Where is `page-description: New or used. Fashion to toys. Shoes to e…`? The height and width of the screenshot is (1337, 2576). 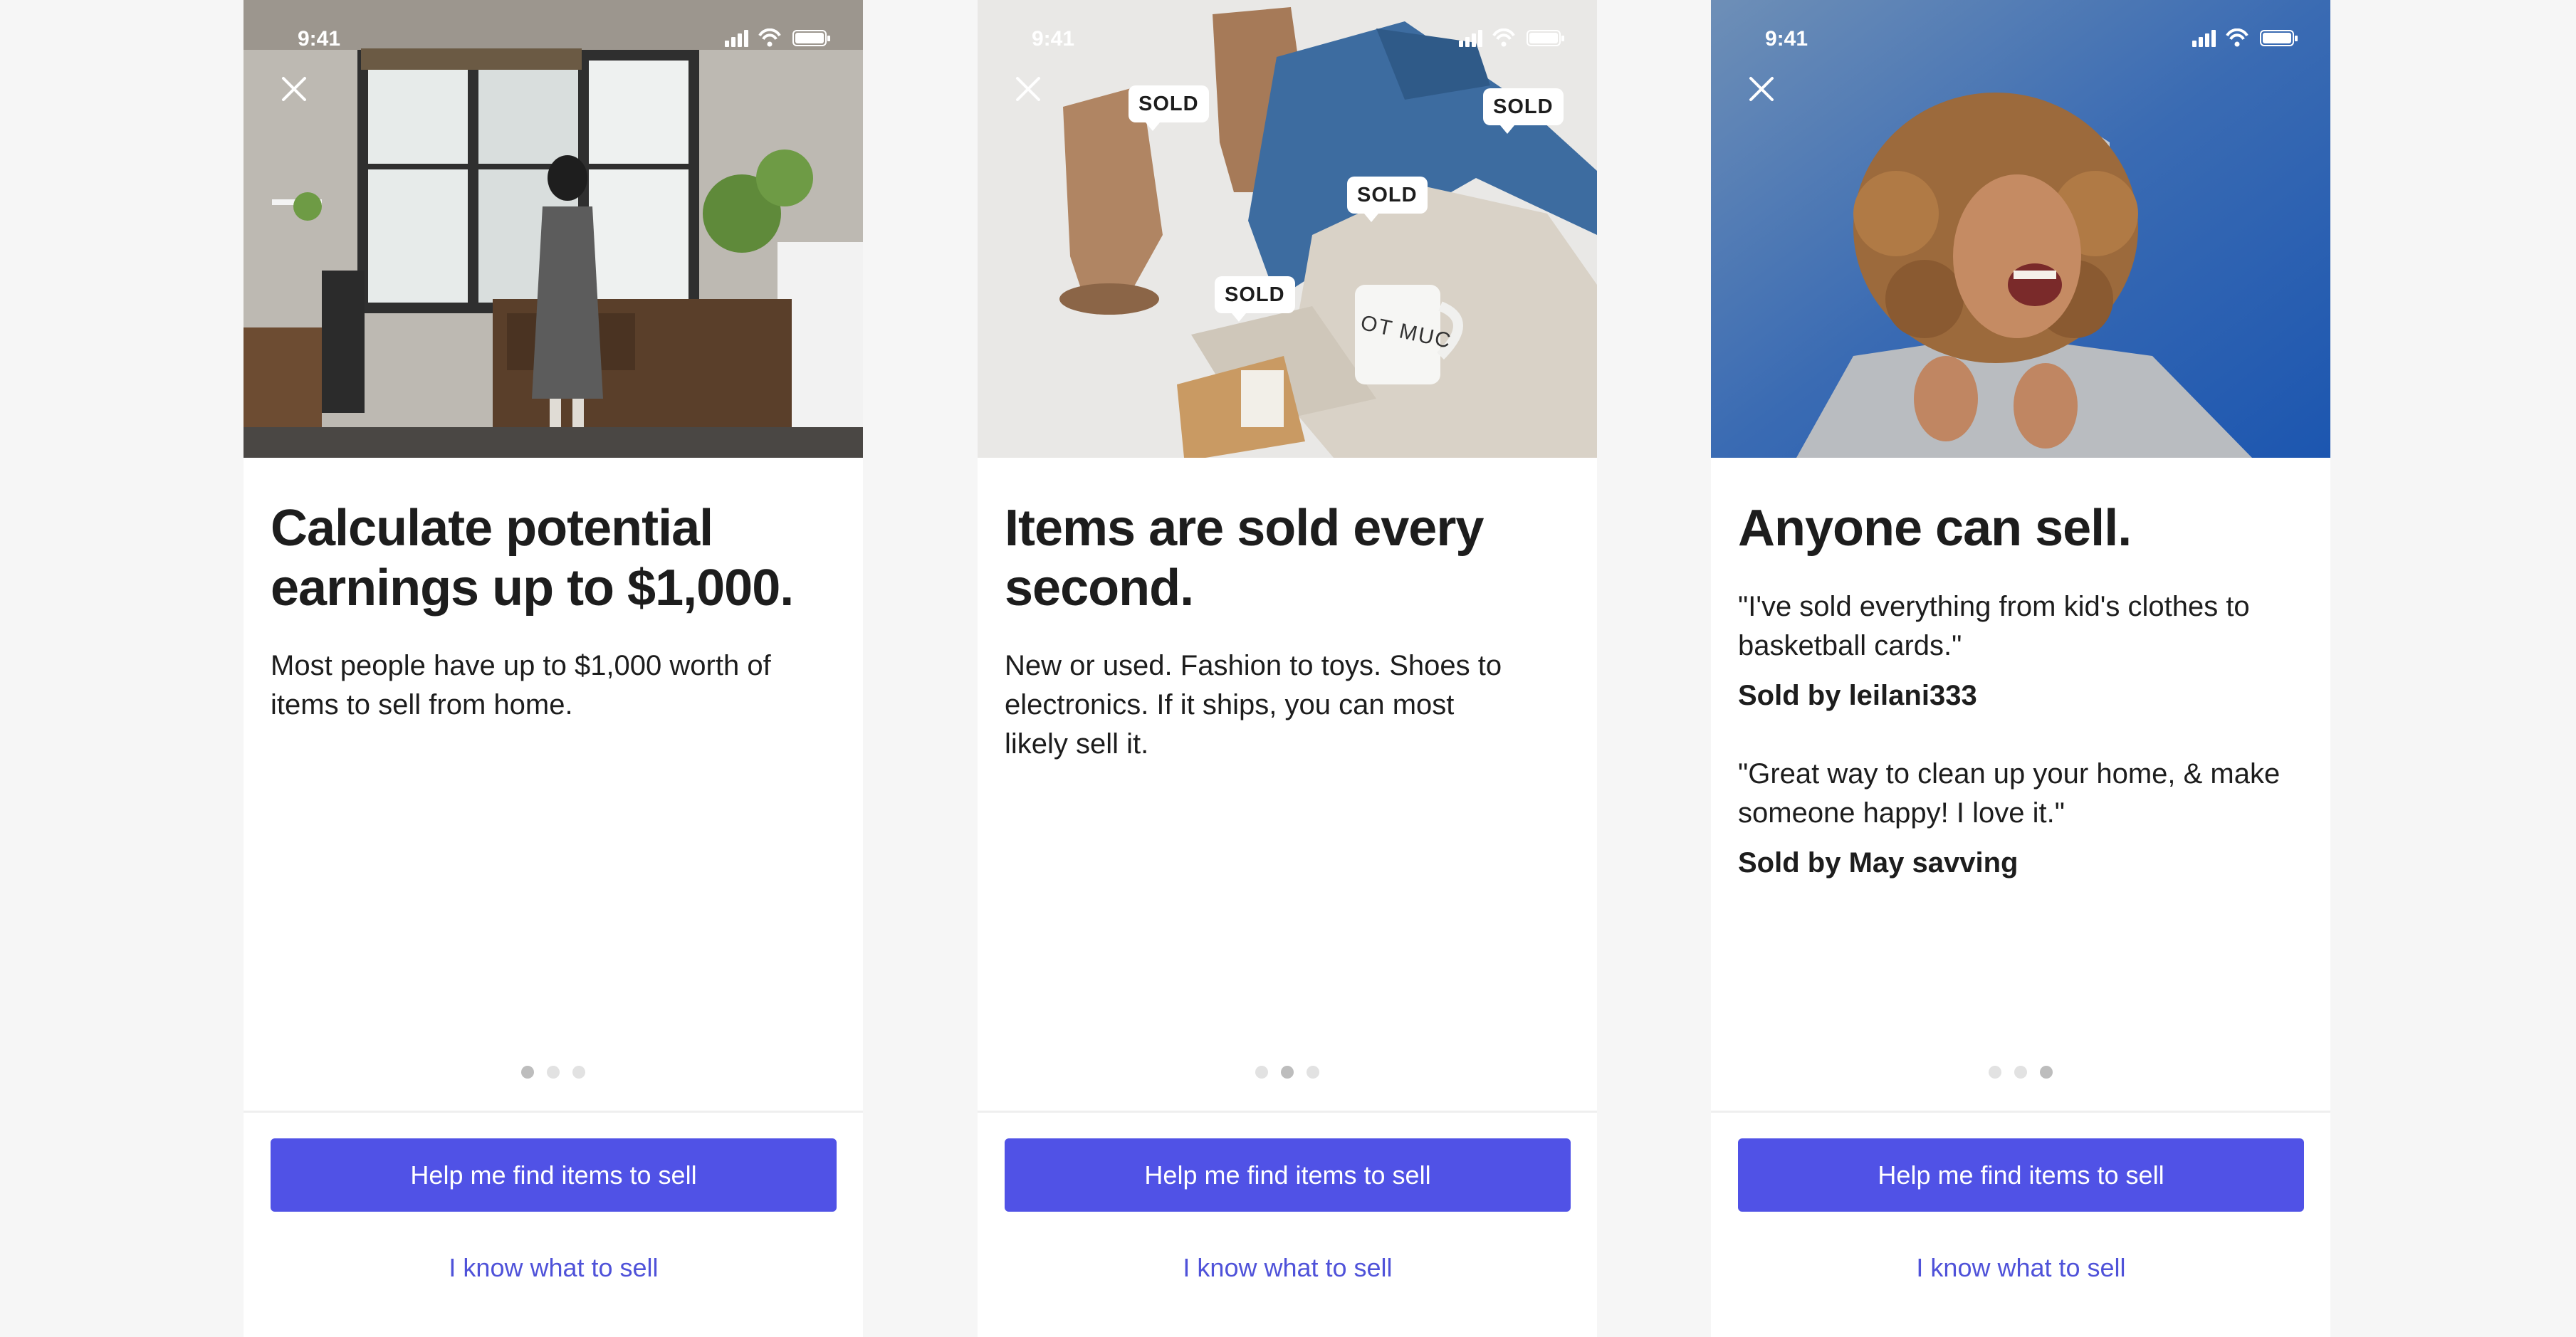 page-description: New or used. Fashion to toys. Shoes to e… is located at coordinates (1253, 705).